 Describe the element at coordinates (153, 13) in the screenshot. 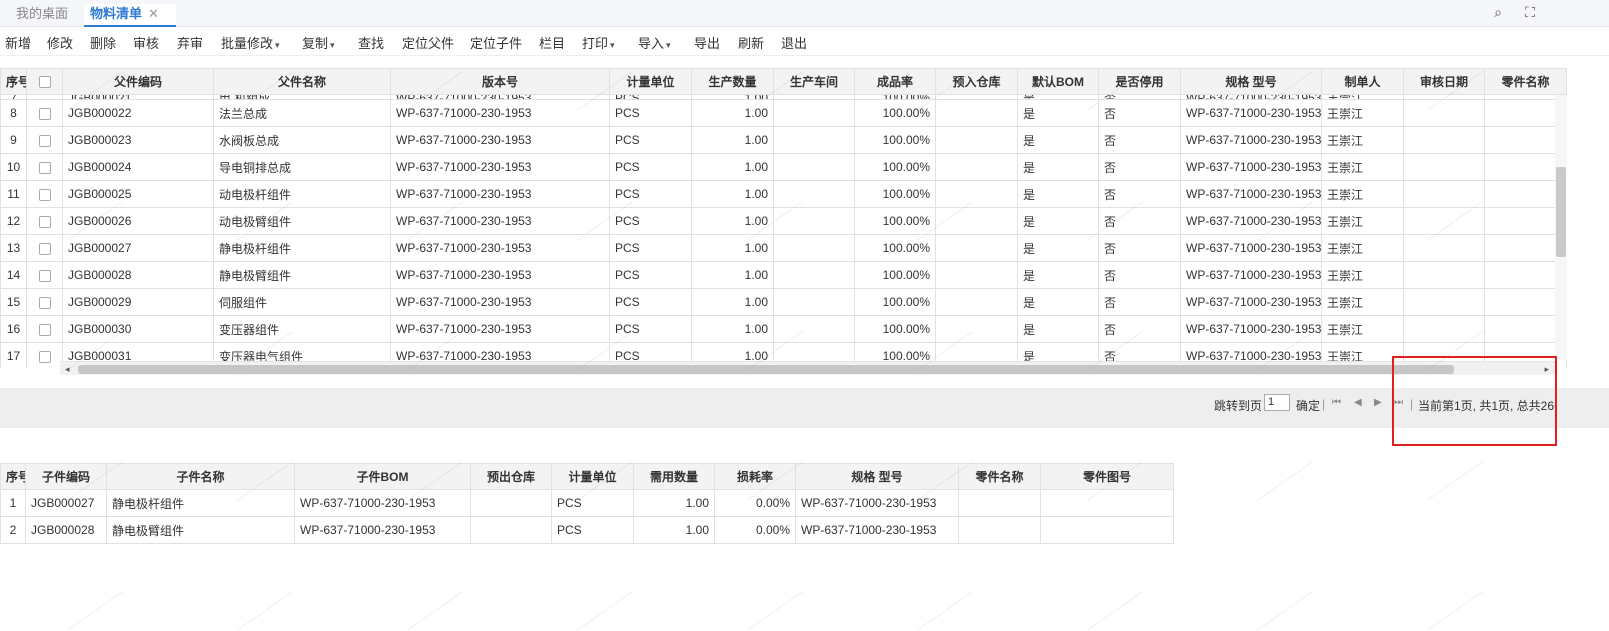

I see `close-icon: ✕` at that location.